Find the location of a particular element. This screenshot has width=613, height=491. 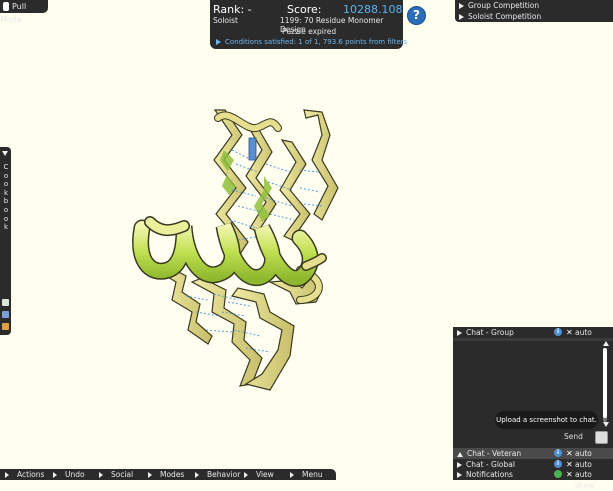

scroll-down-icon is located at coordinates (606, 424).